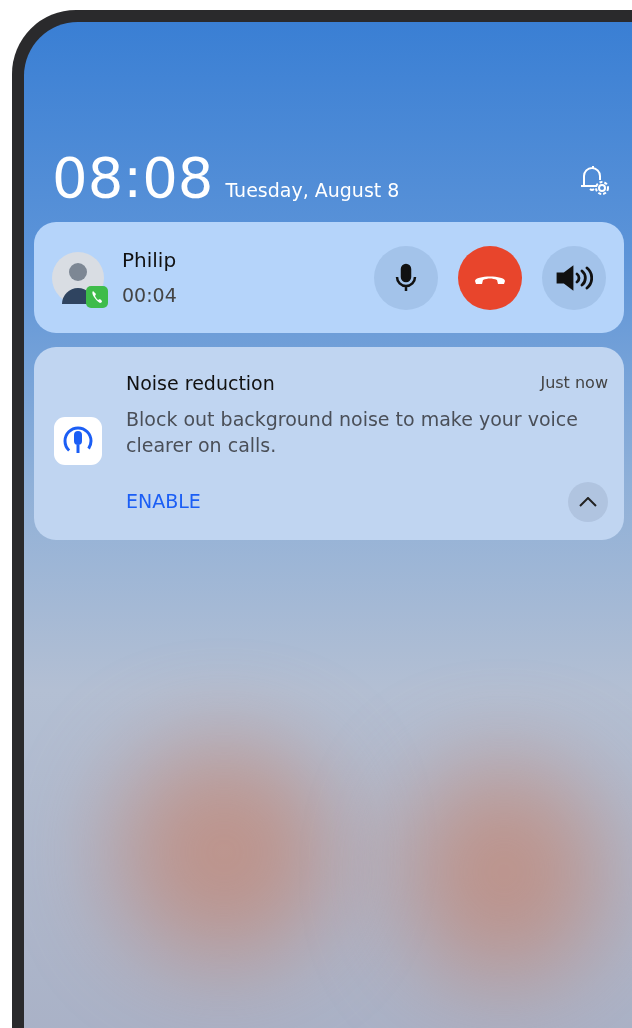 This screenshot has width=632, height=1028. Describe the element at coordinates (406, 277) in the screenshot. I see `microphone-icon` at that location.